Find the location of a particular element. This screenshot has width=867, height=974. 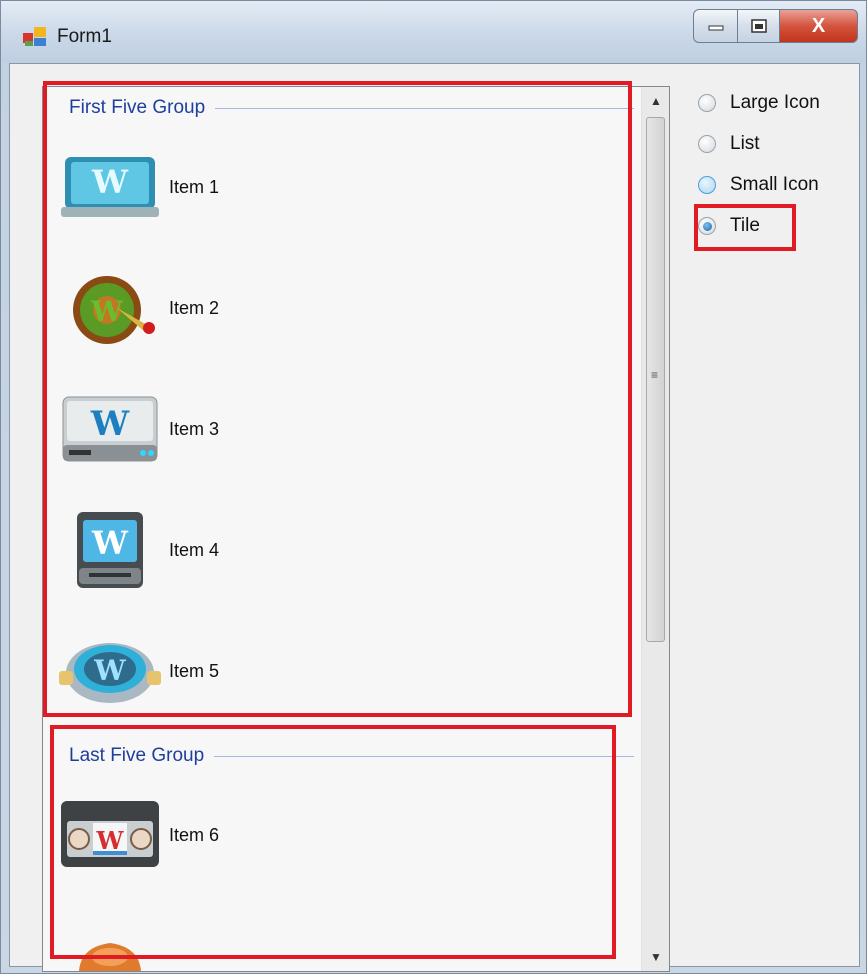

vertical-scrollbar: ▲ ≡ ▼ is located at coordinates (655, 529).